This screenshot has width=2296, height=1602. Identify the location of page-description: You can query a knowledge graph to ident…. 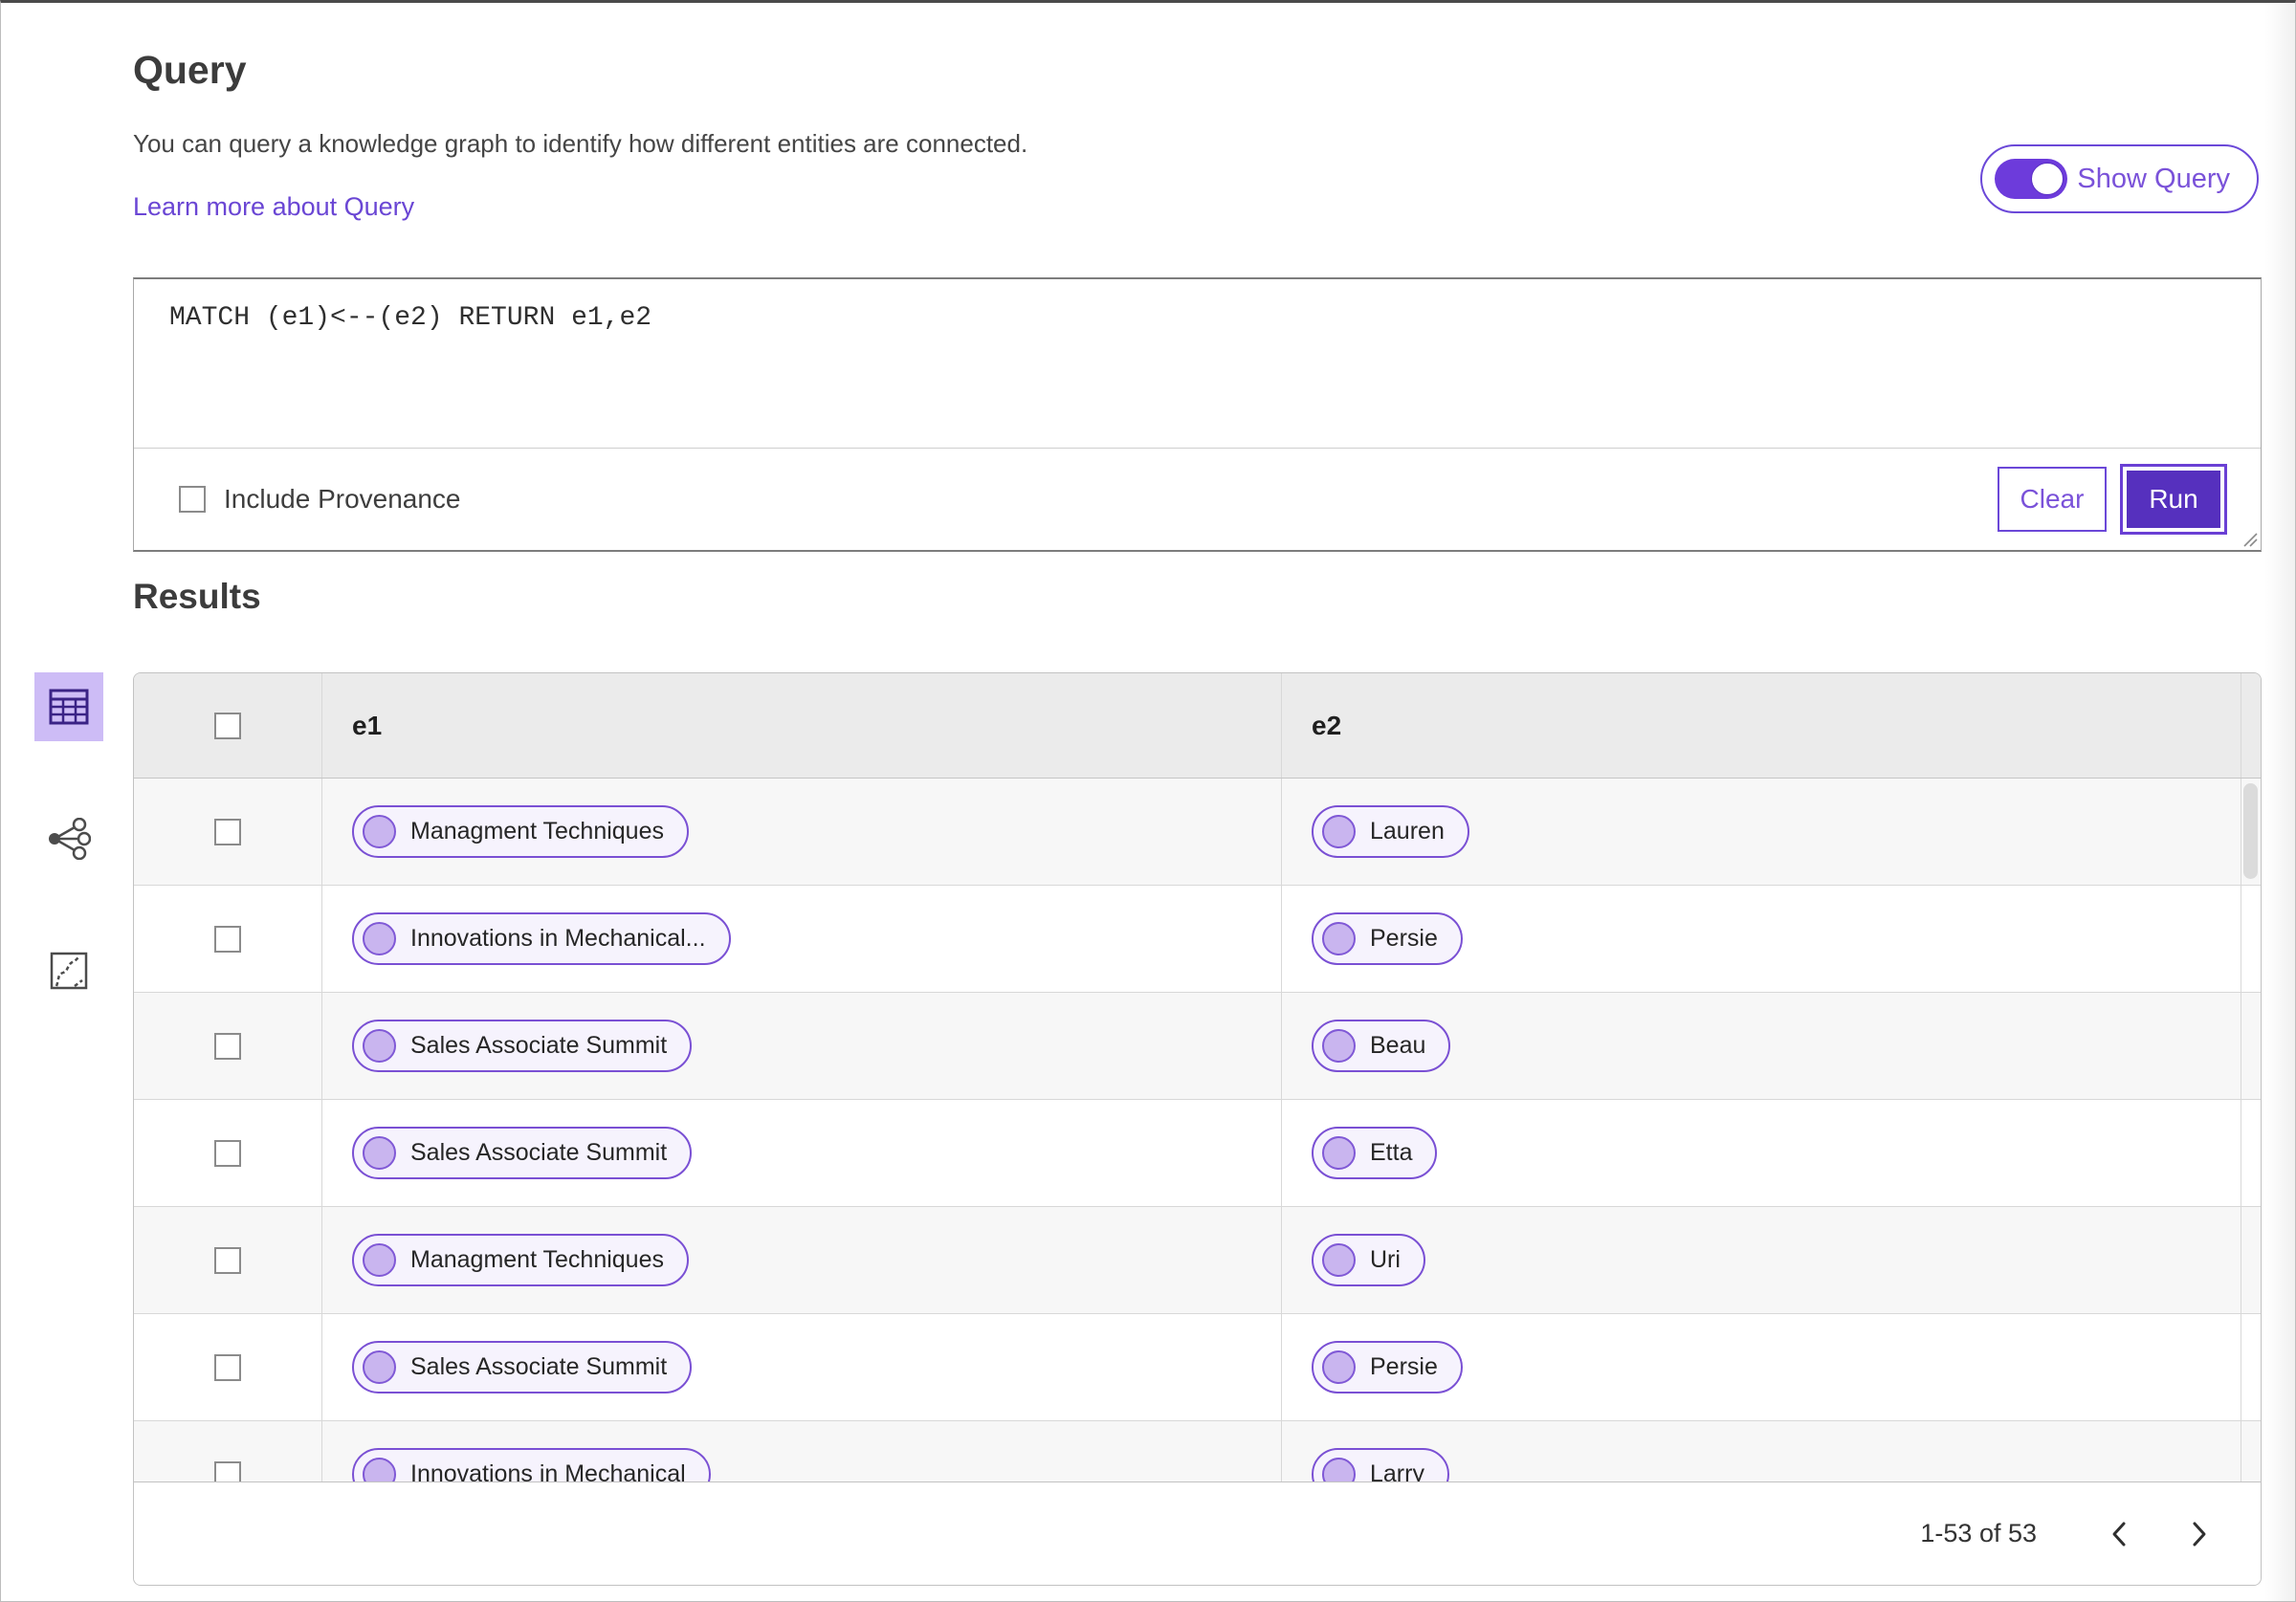
(580, 143).